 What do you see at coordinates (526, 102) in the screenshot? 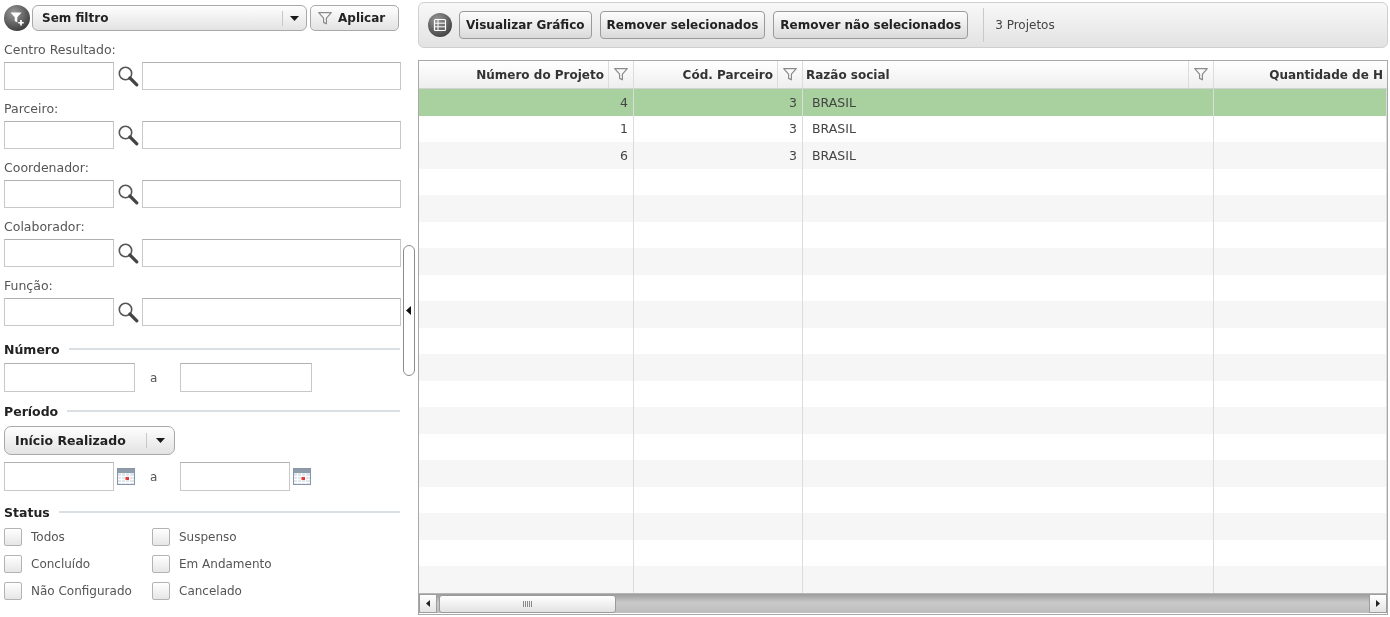
I see `table-cell: 4` at bounding box center [526, 102].